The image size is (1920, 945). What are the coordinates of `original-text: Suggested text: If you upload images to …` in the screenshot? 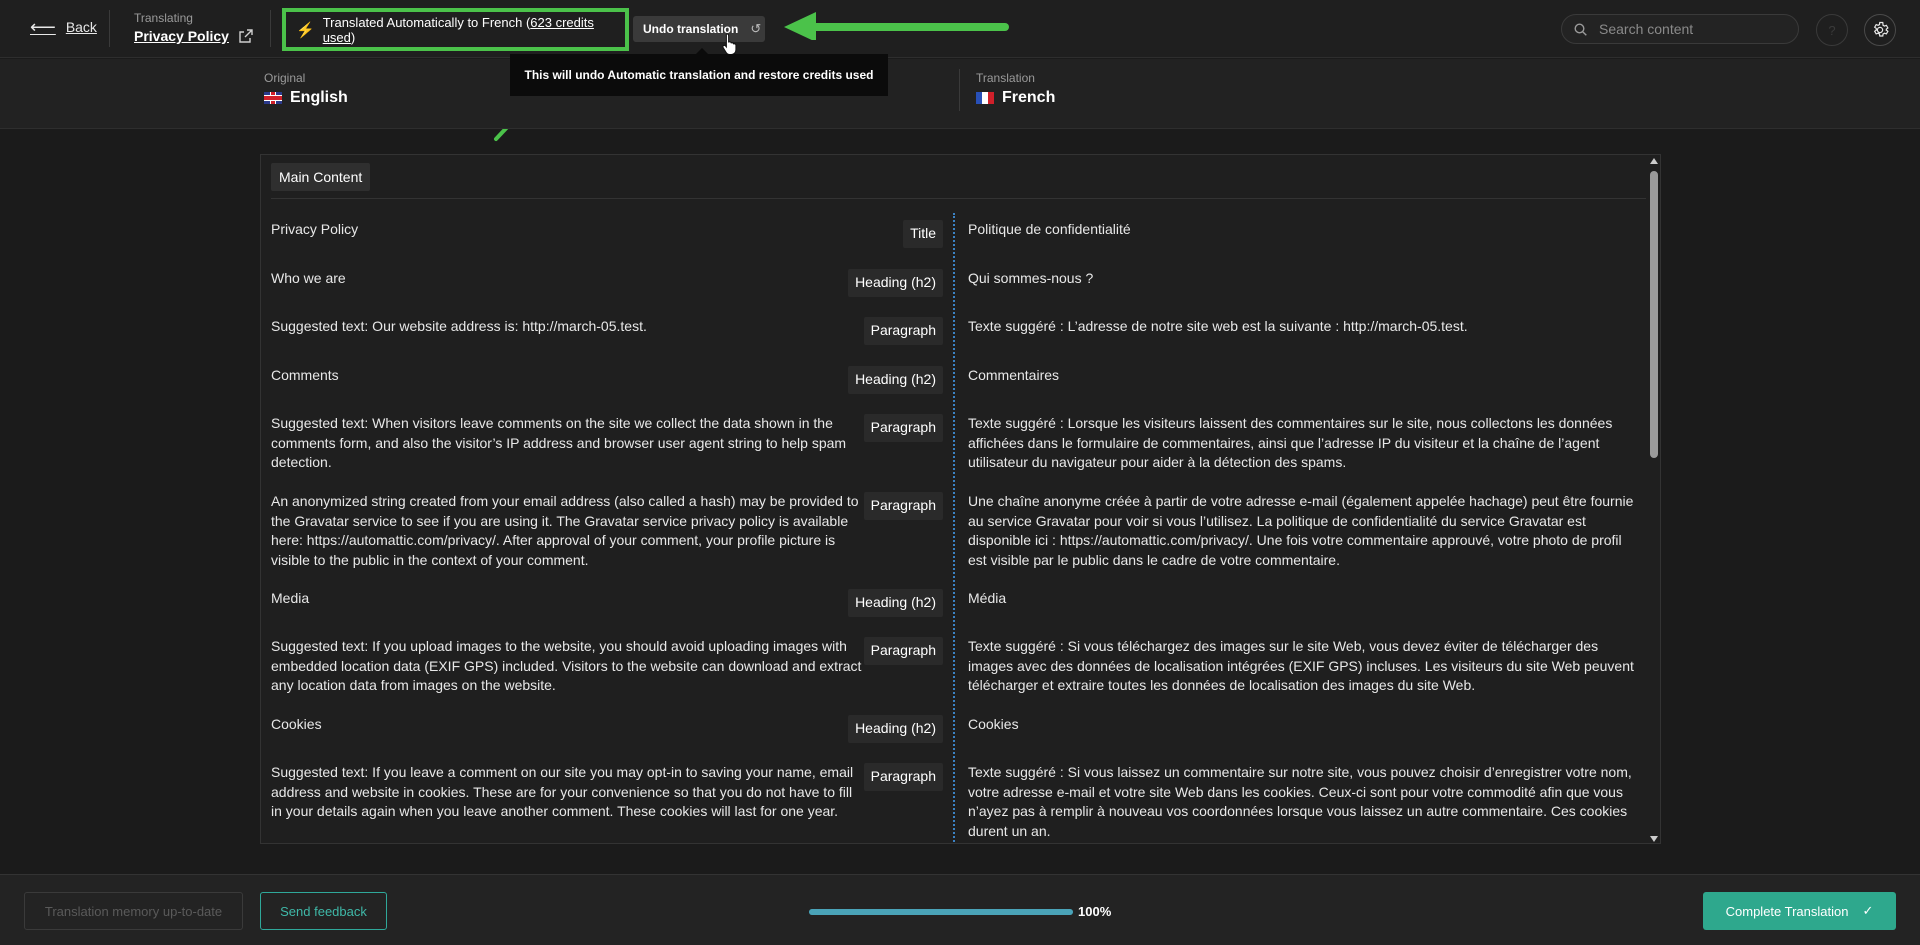 It's located at (566, 665).